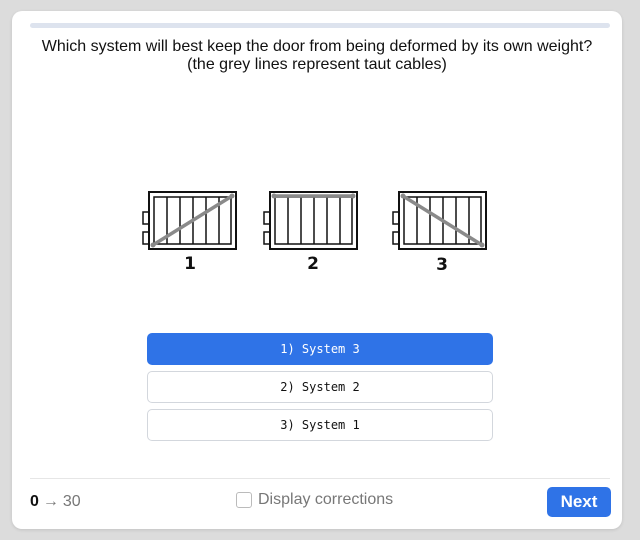  I want to click on score-current: 0, so click(34, 501).